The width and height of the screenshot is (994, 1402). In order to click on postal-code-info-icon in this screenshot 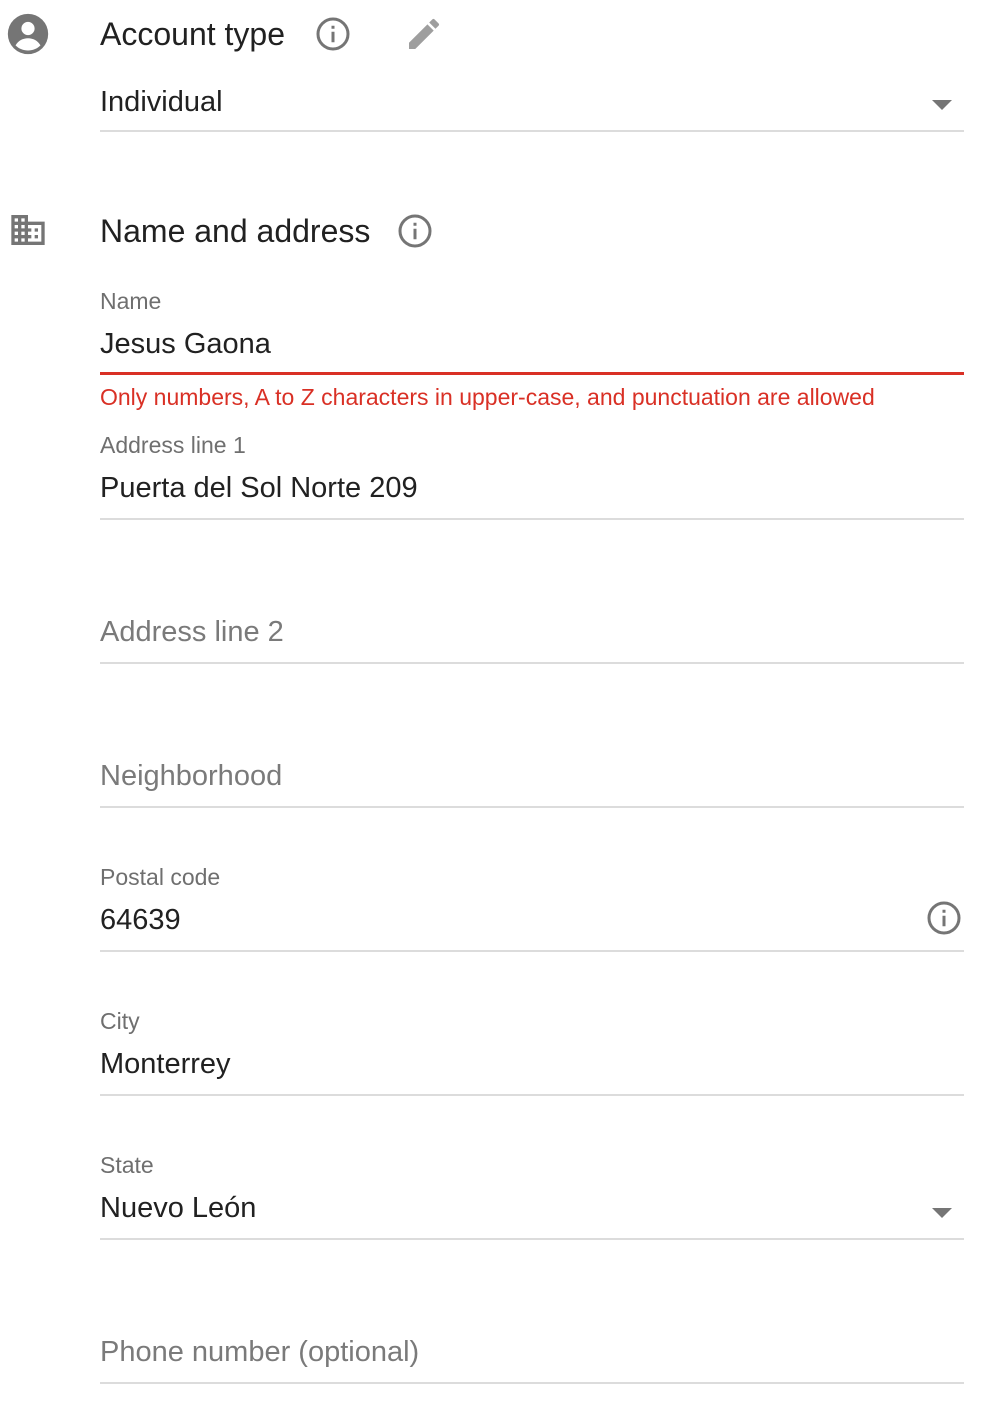, I will do `click(944, 918)`.